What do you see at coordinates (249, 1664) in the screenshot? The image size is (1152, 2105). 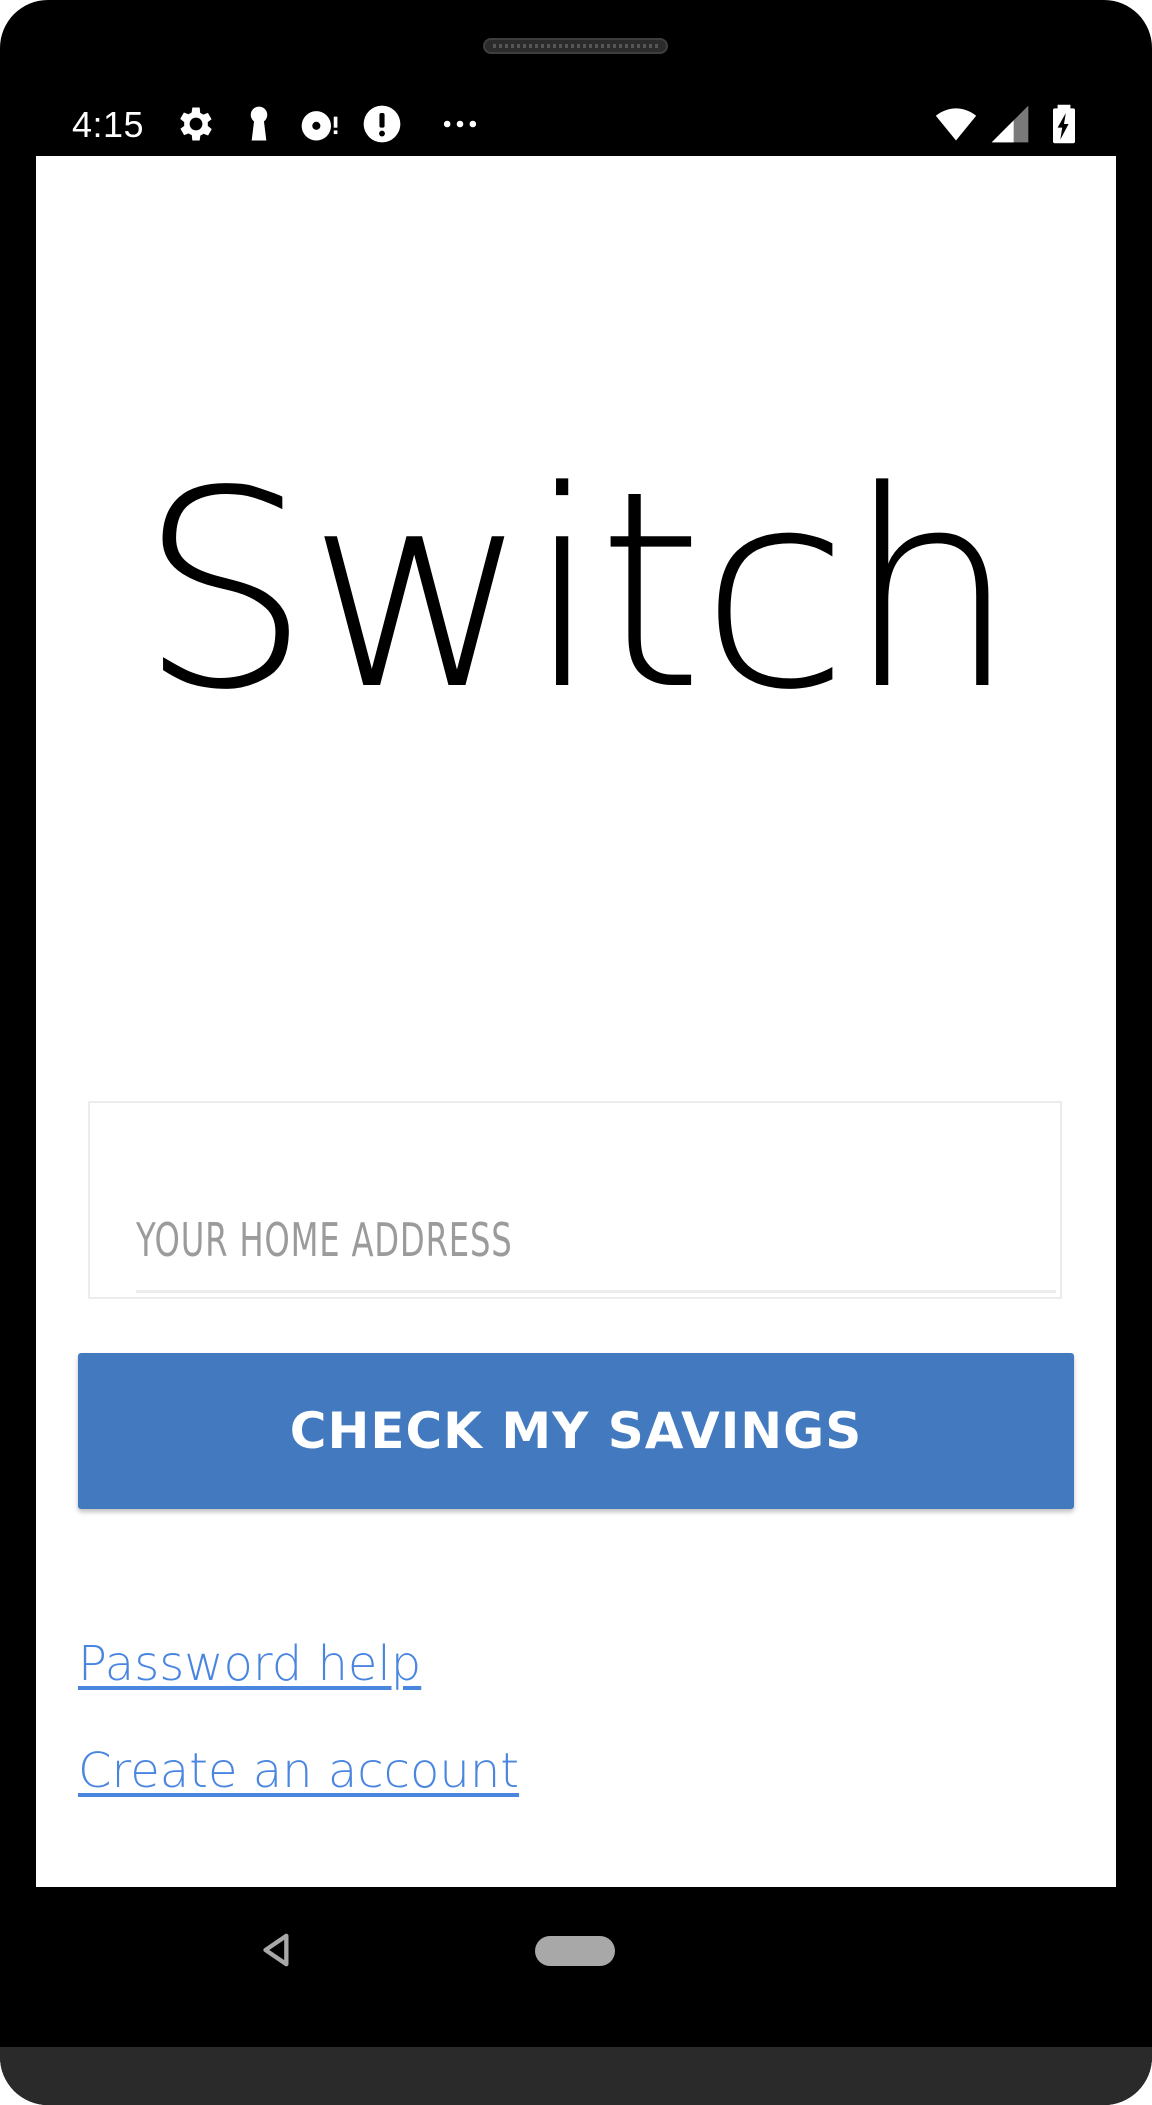 I see `password-help-link: Password help` at bounding box center [249, 1664].